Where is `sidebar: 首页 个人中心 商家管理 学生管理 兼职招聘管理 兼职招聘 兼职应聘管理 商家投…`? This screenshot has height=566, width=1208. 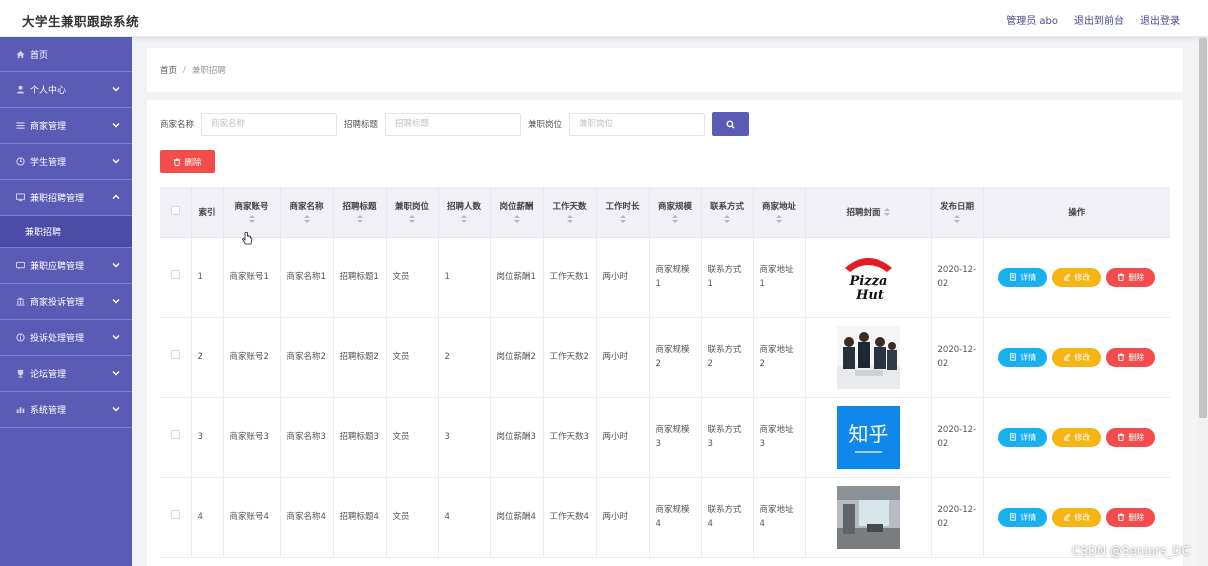 sidebar: 首页 个人中心 商家管理 学生管理 兼职招聘管理 兼职招聘 兼职应聘管理 商家投… is located at coordinates (66, 301).